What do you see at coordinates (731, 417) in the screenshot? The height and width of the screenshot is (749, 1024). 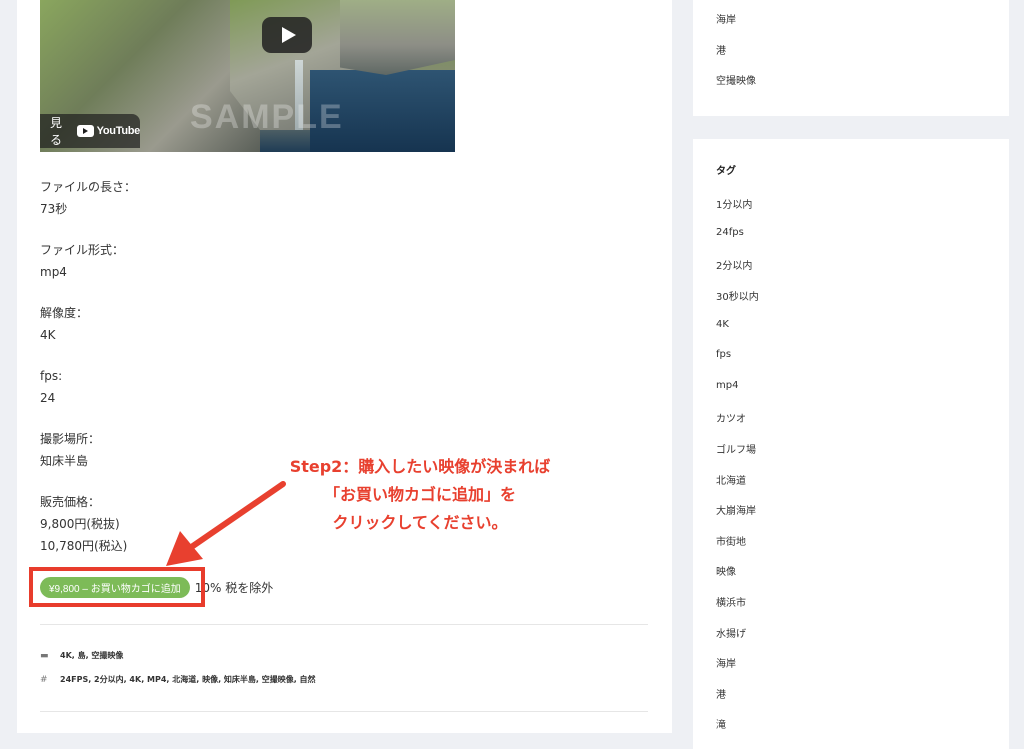 I see `sidebar-tag-link: カツオ` at bounding box center [731, 417].